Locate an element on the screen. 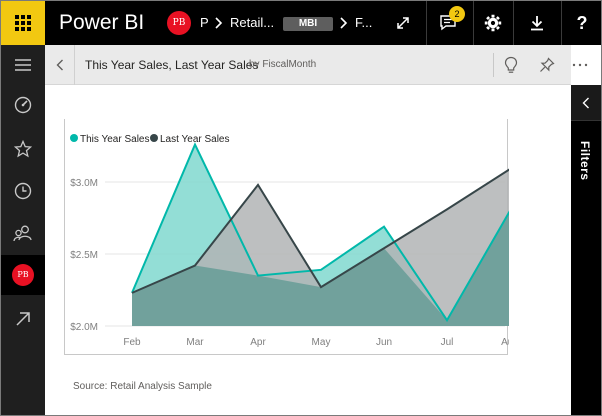  hamburger-icon is located at coordinates (23, 65).